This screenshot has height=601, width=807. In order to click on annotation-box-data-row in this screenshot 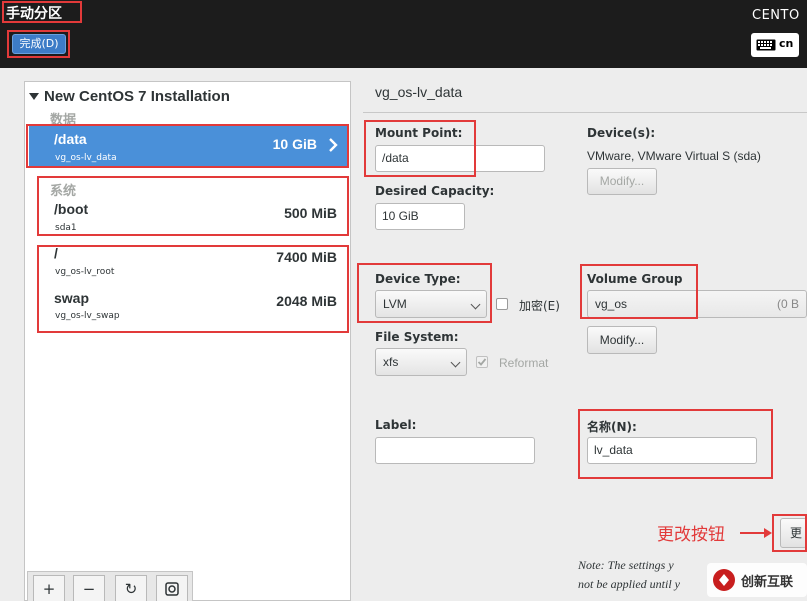, I will do `click(187, 146)`.